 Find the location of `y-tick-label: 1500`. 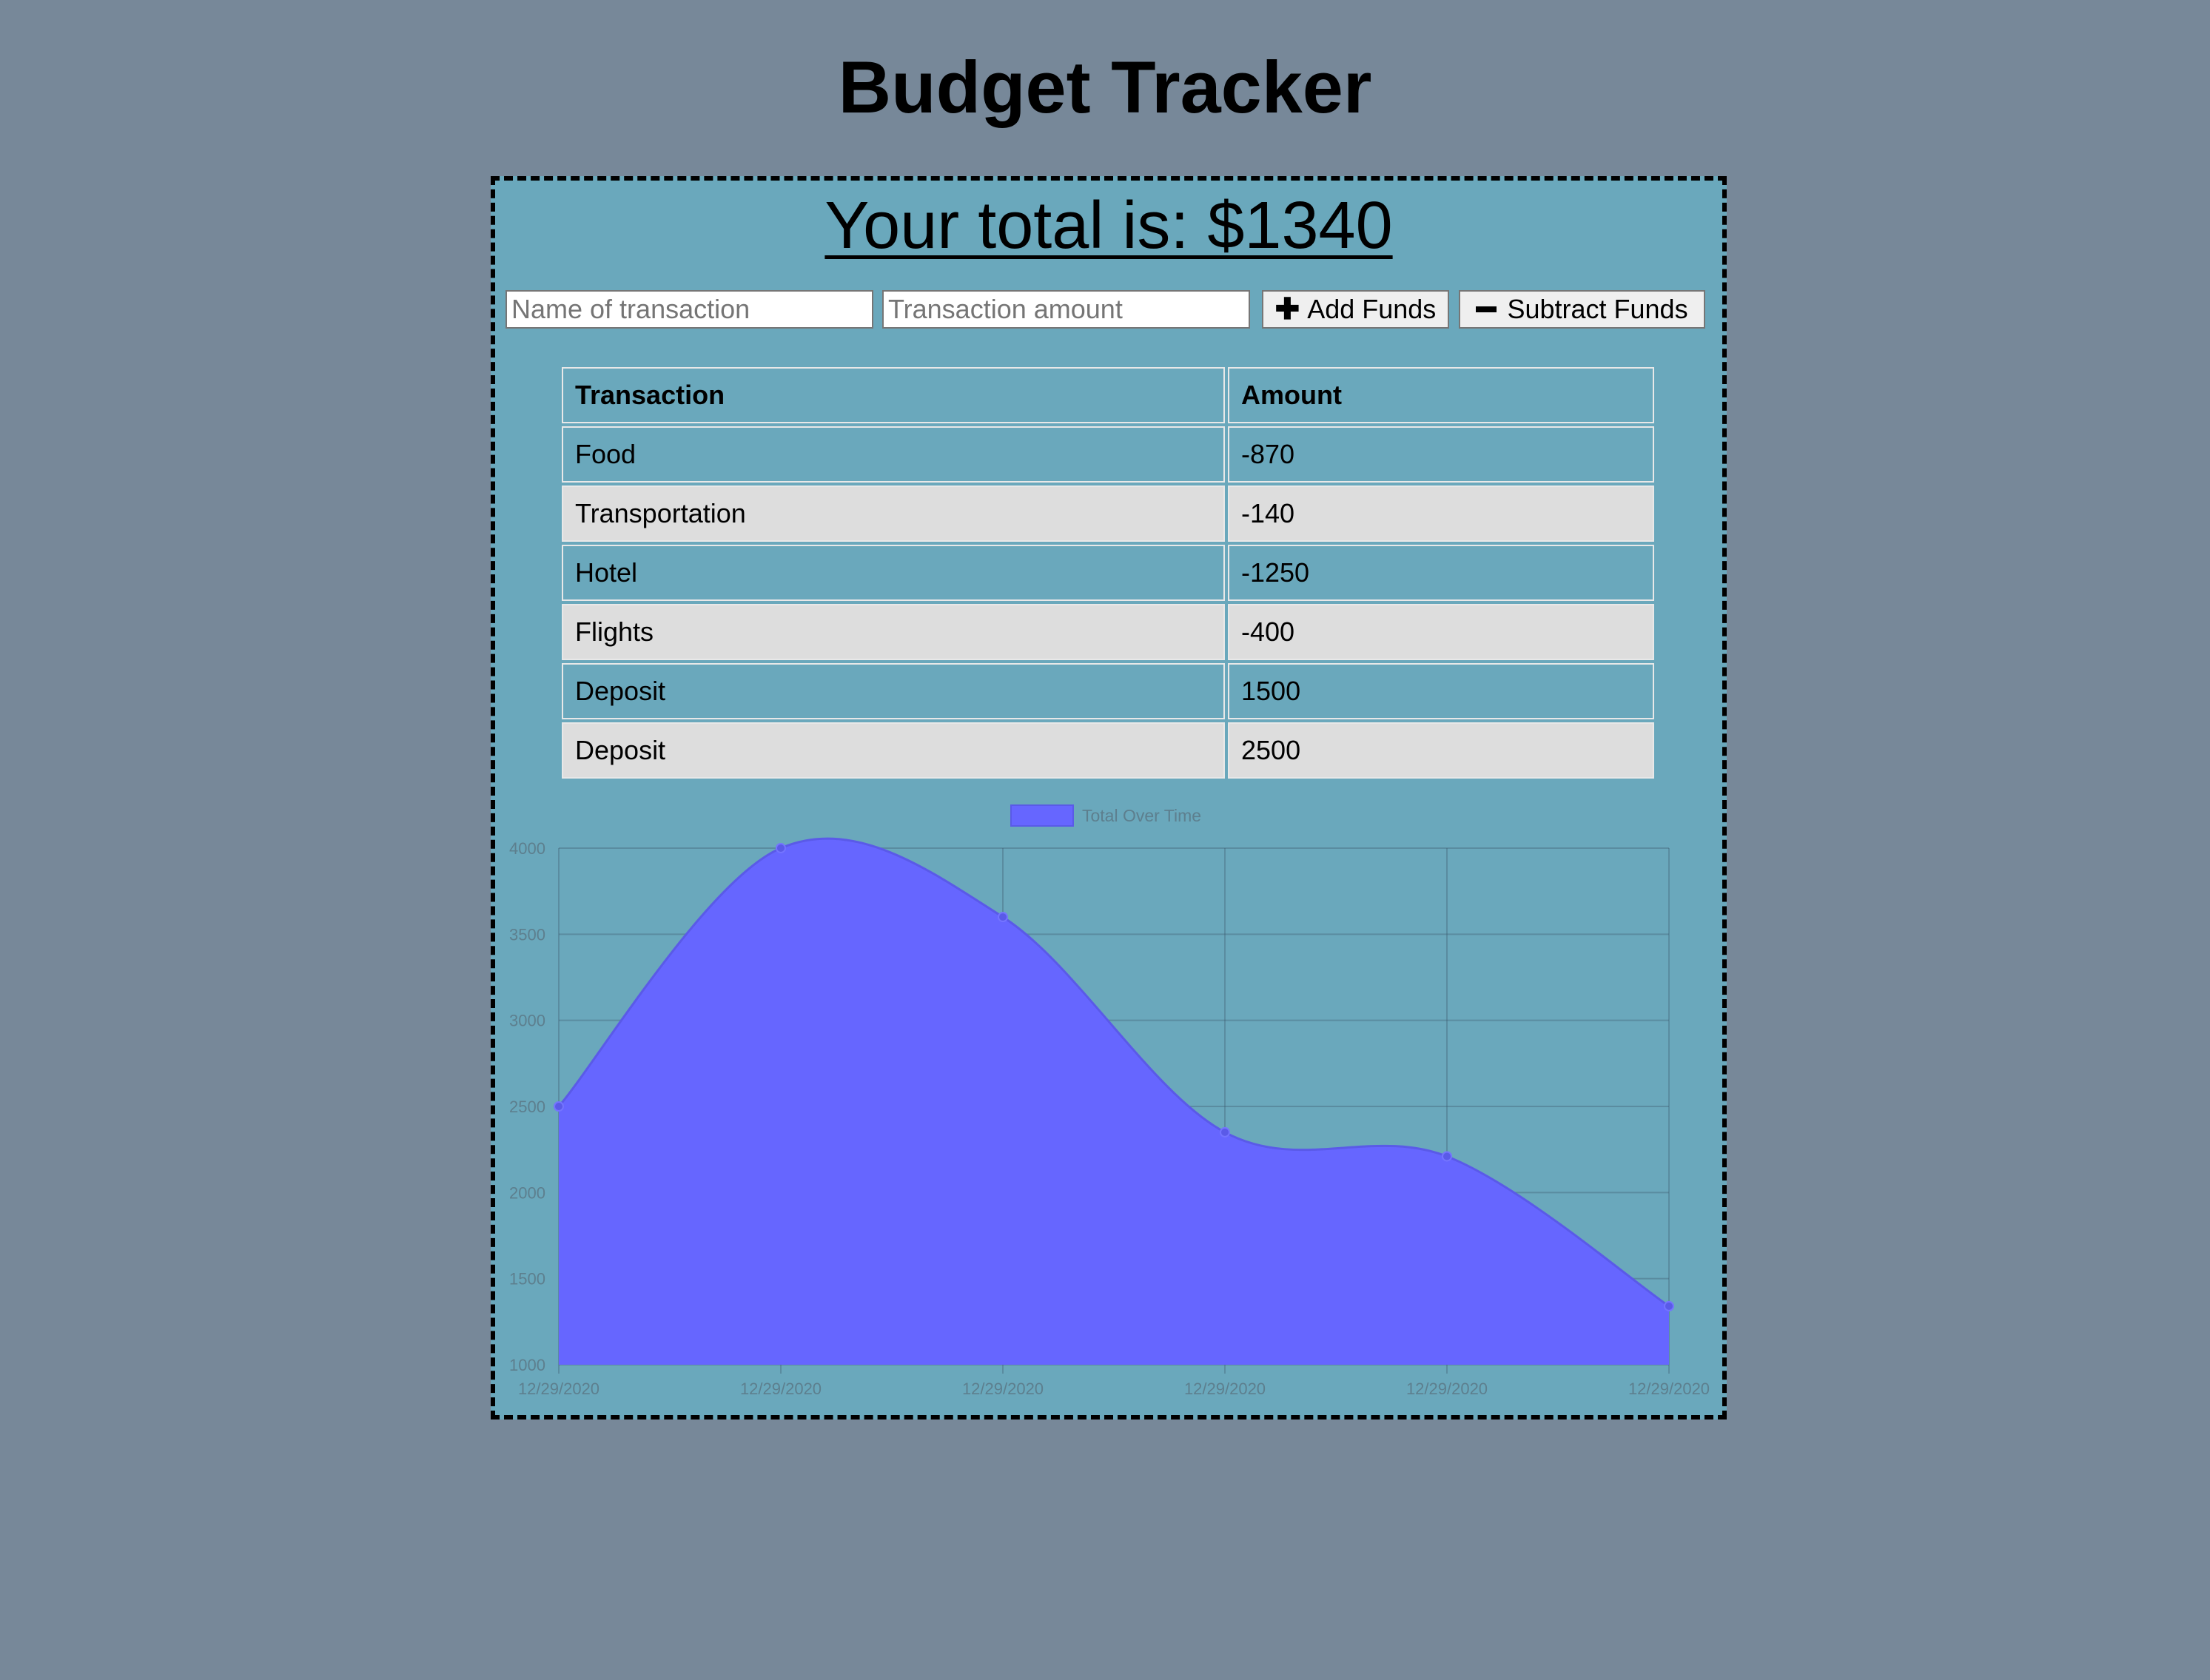

y-tick-label: 1500 is located at coordinates (527, 1279).